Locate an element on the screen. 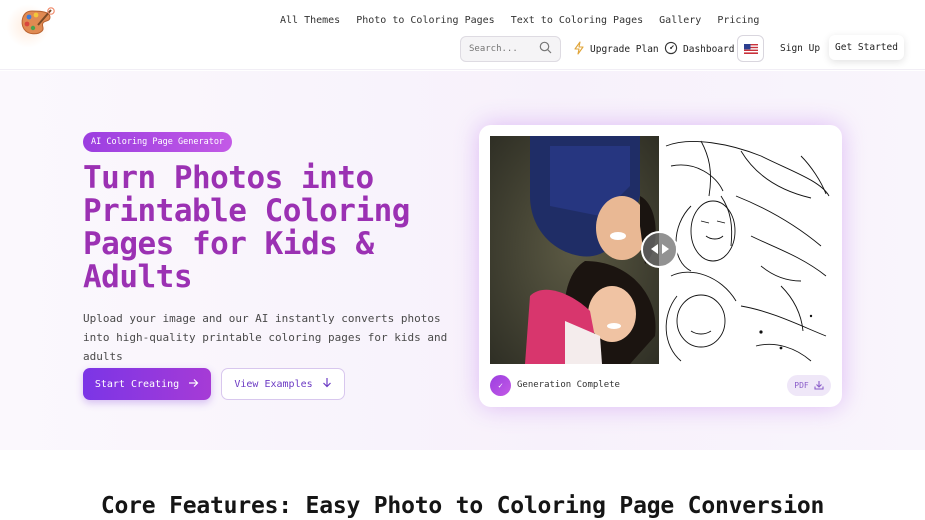  arrow-down-icon is located at coordinates (327, 384).